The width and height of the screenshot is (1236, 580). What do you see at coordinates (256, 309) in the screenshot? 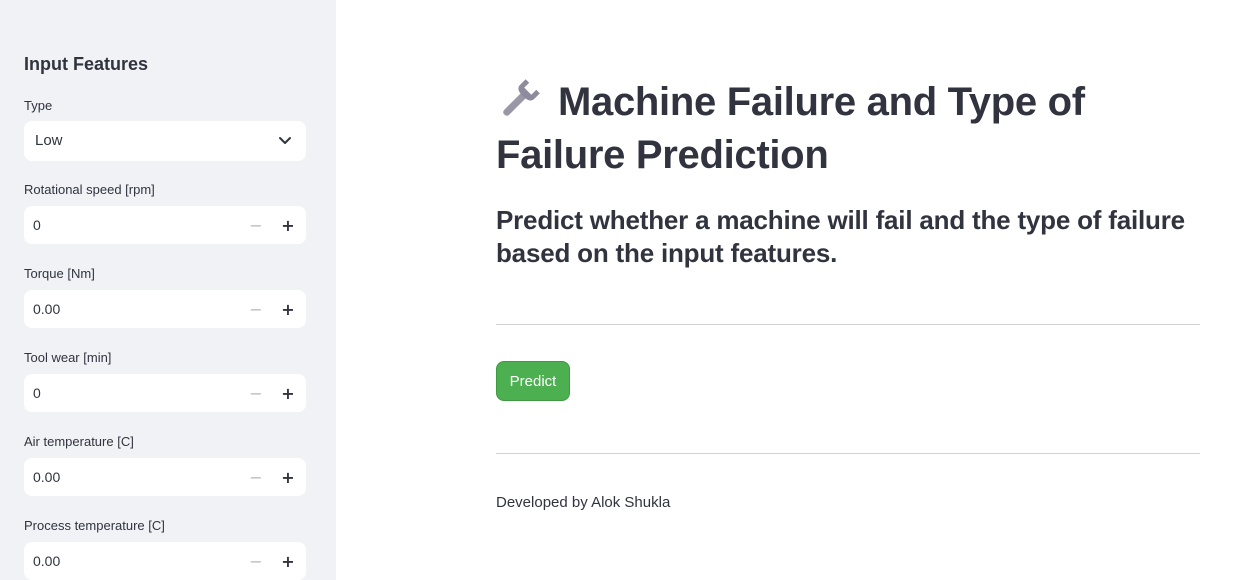
I see `torque-decrement-button: −` at bounding box center [256, 309].